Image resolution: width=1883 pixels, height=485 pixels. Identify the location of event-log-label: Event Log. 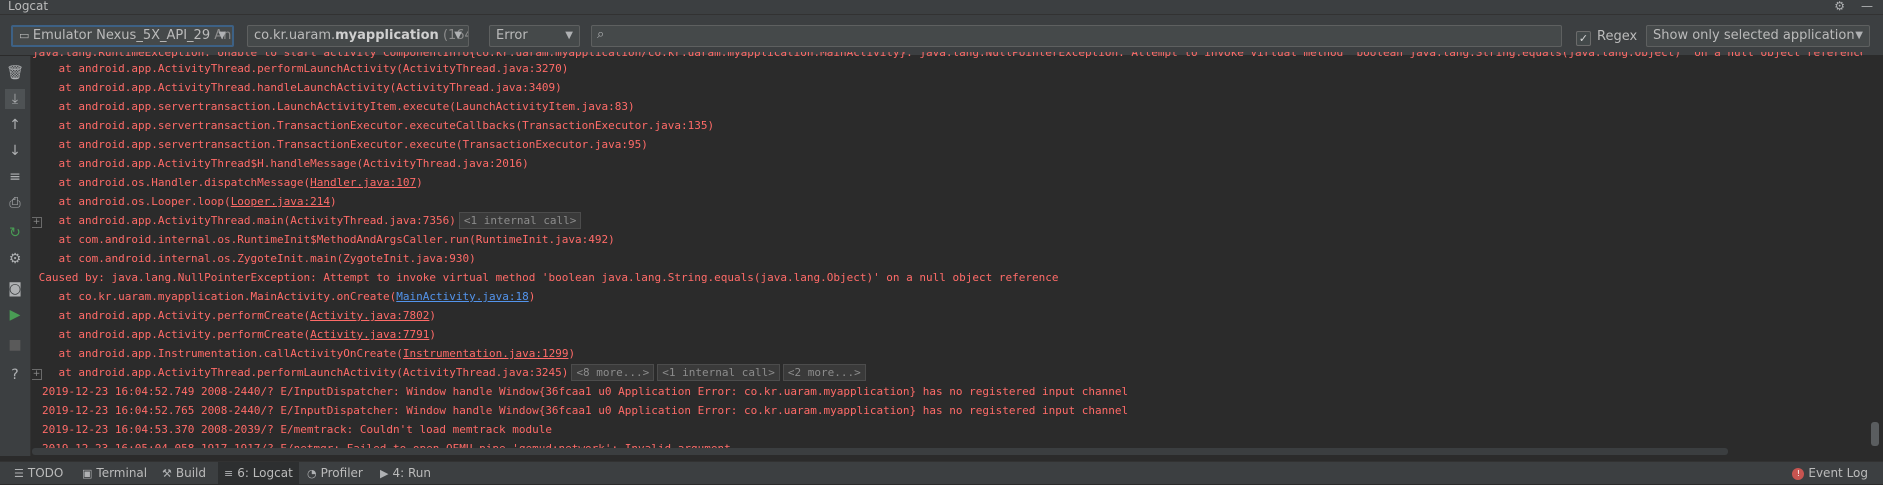
(1838, 473).